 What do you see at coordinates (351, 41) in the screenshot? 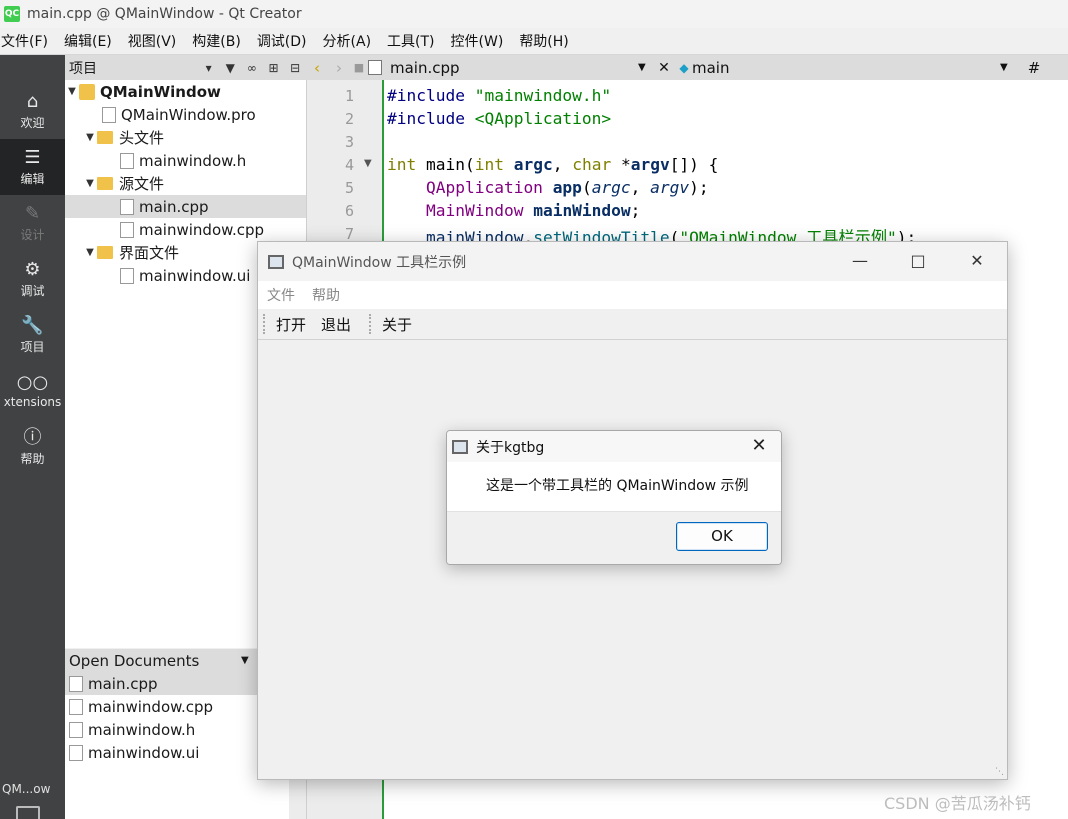
I see `menu-analyze: 分析(A)` at bounding box center [351, 41].